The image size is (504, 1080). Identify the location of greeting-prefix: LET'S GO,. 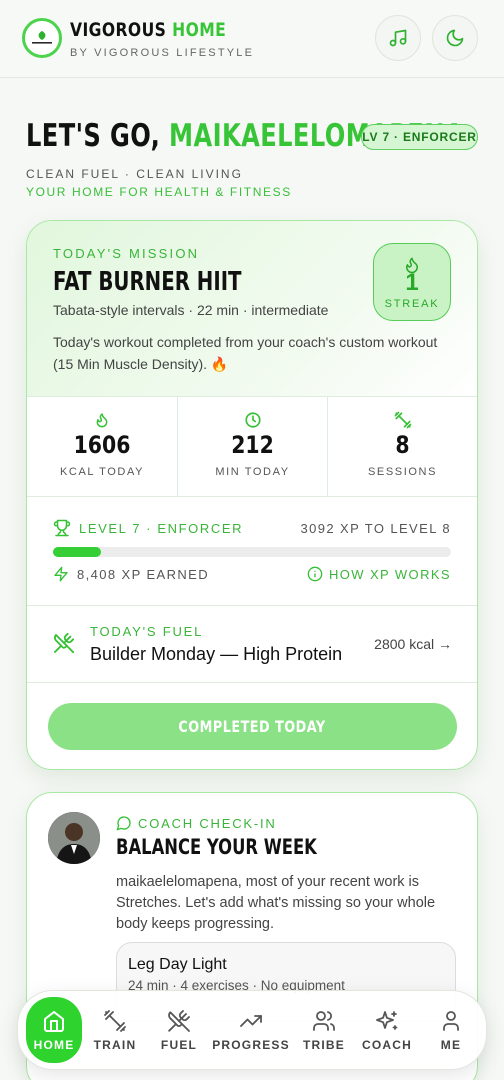
(93, 136).